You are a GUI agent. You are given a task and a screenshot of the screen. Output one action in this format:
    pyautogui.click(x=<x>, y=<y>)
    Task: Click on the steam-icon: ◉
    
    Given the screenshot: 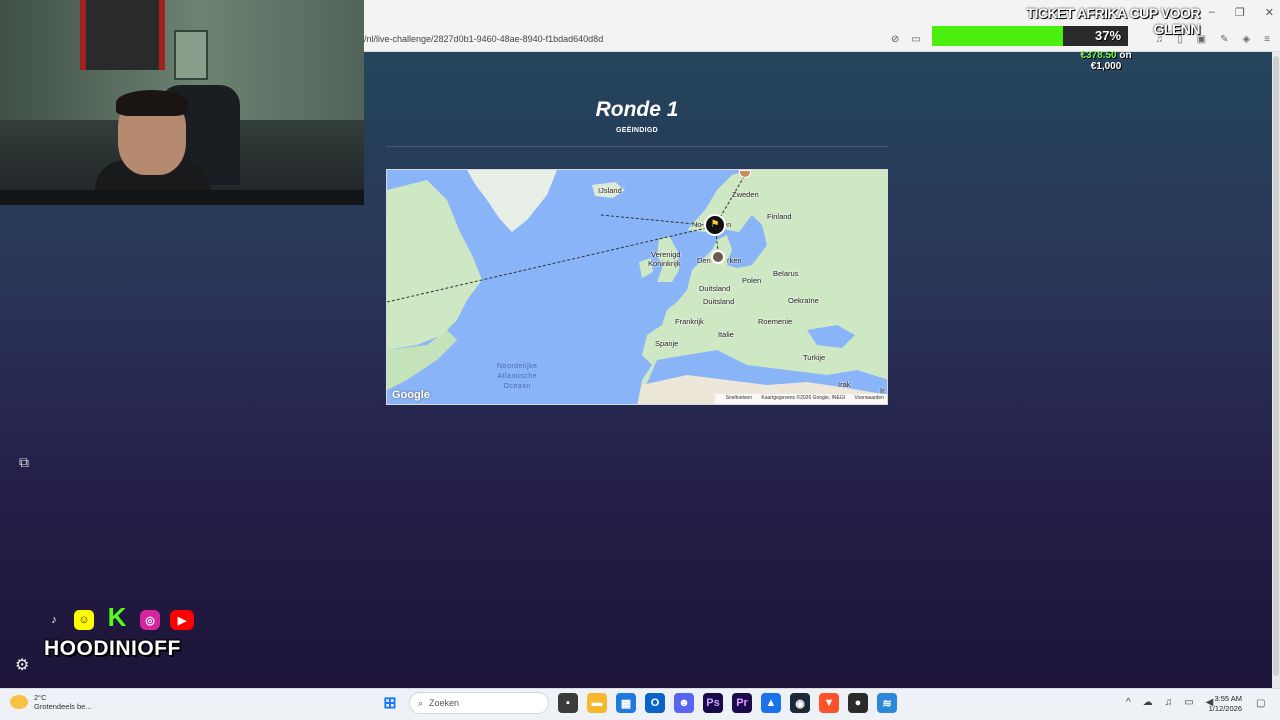 What is the action you would take?
    pyautogui.click(x=800, y=703)
    